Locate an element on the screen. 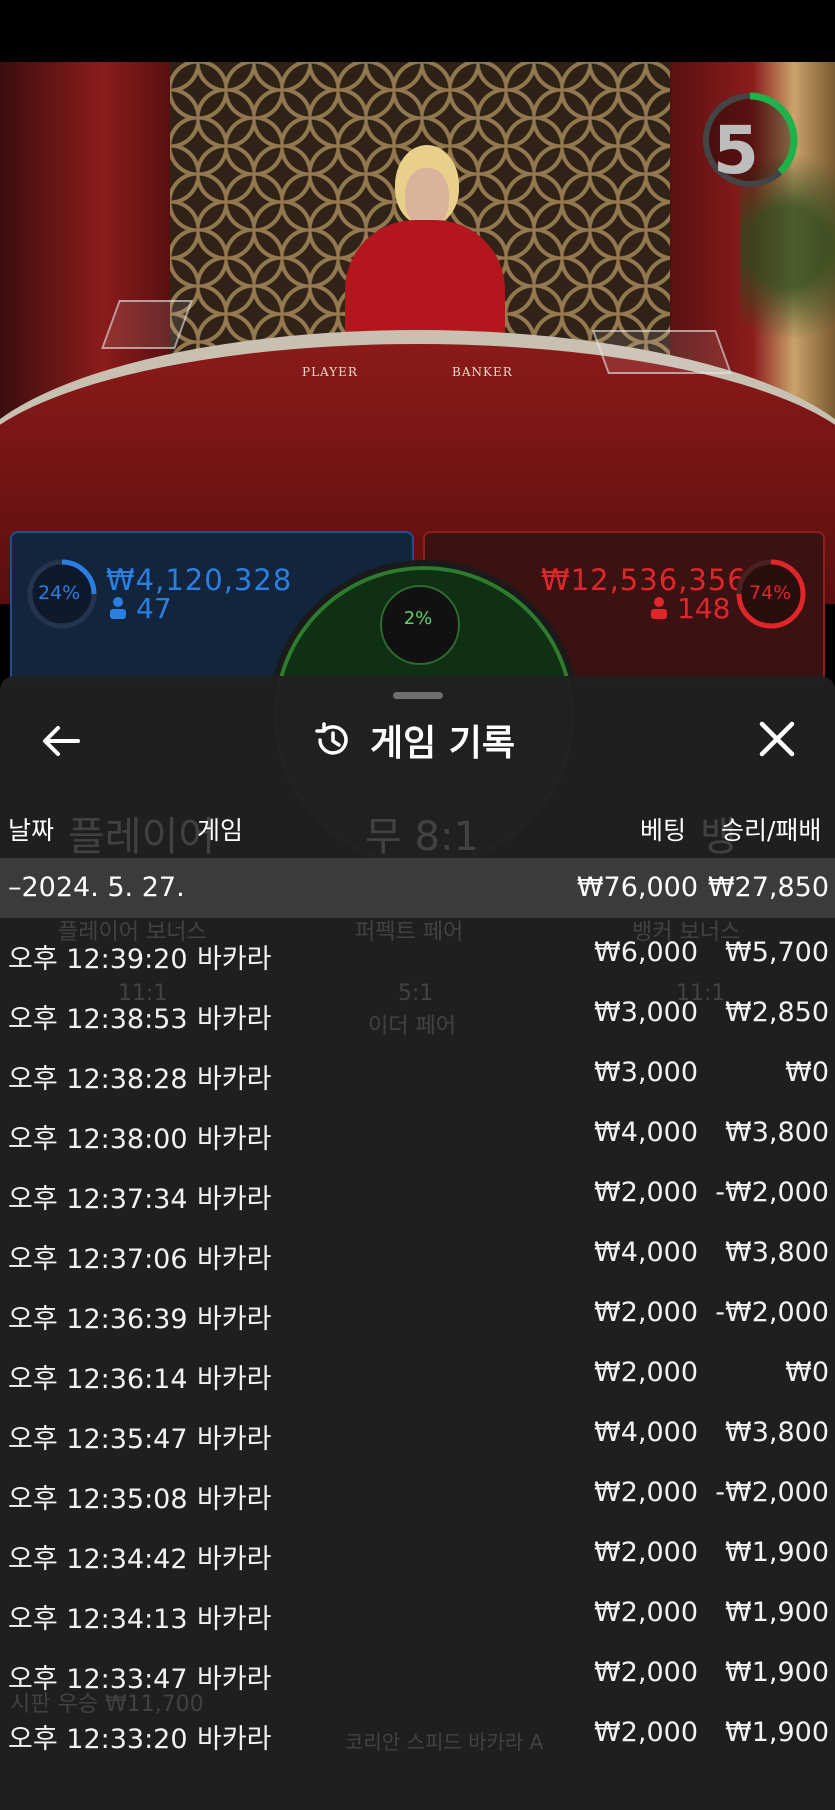 The height and width of the screenshot is (1810, 835). player-total-amount: ₩4,120,328 is located at coordinates (199, 580).